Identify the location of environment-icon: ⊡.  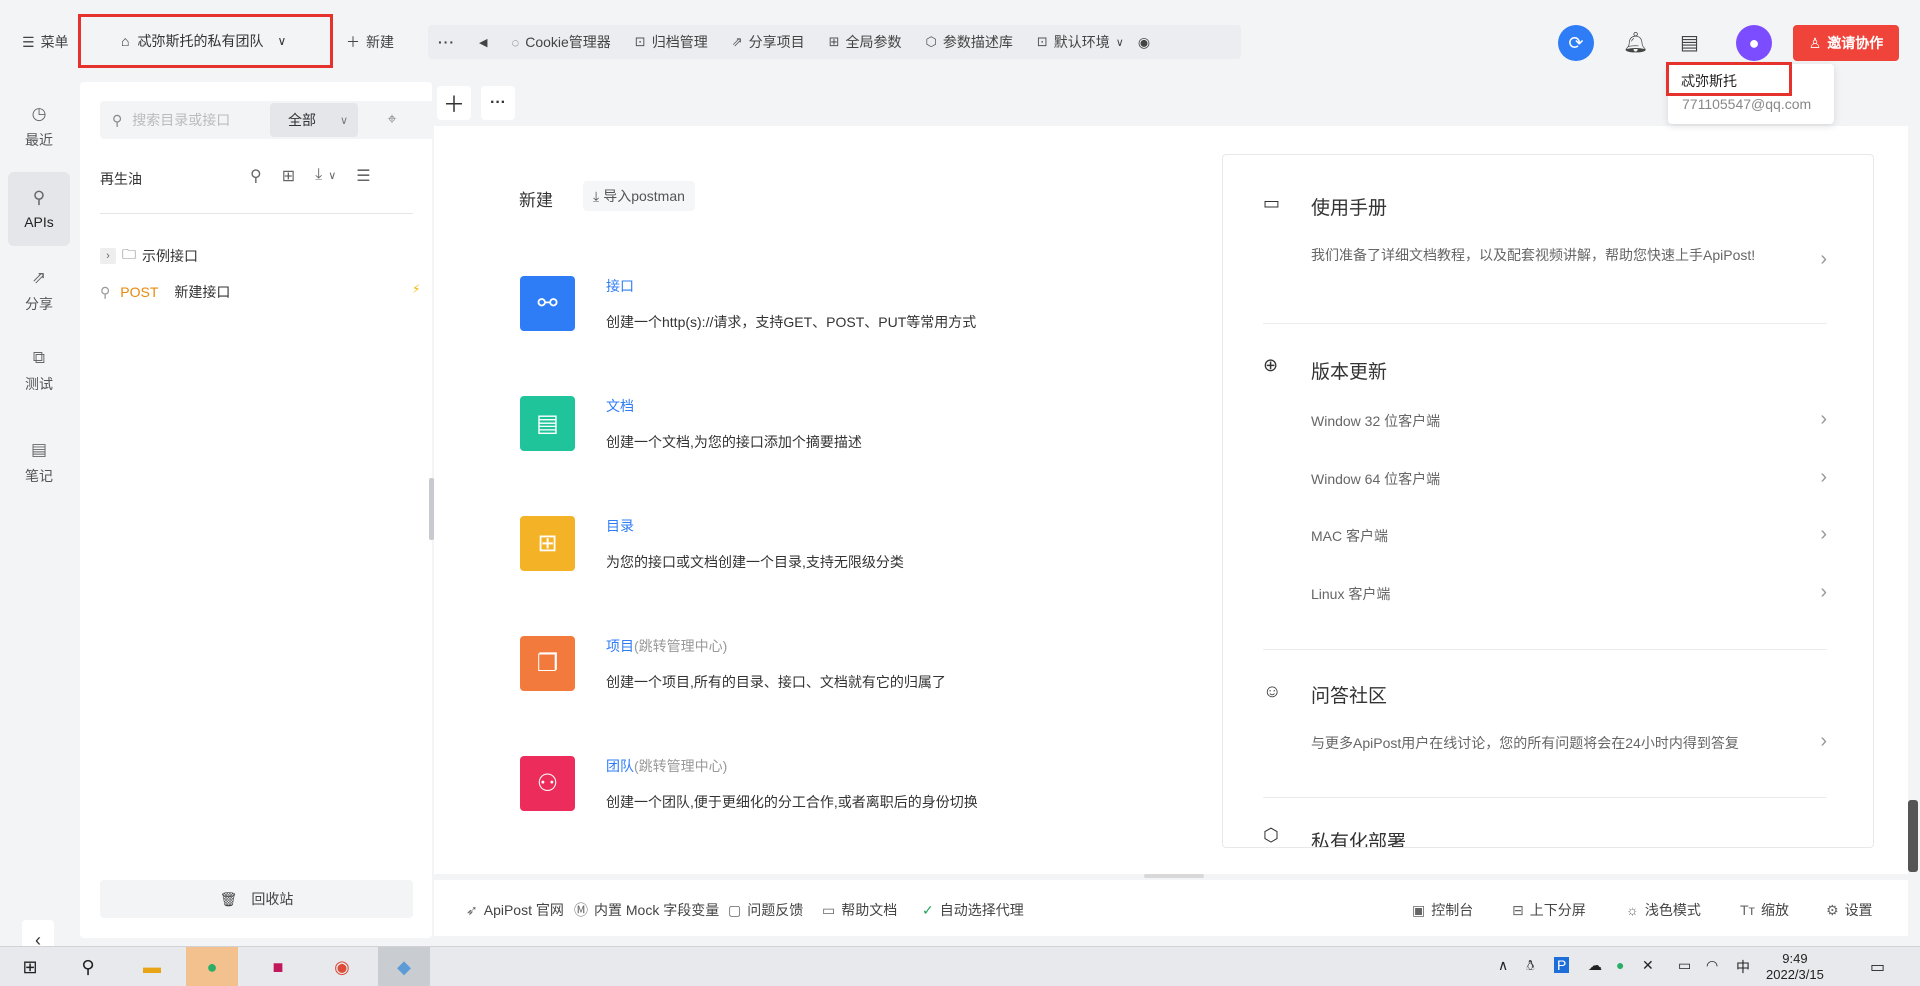
(1042, 41).